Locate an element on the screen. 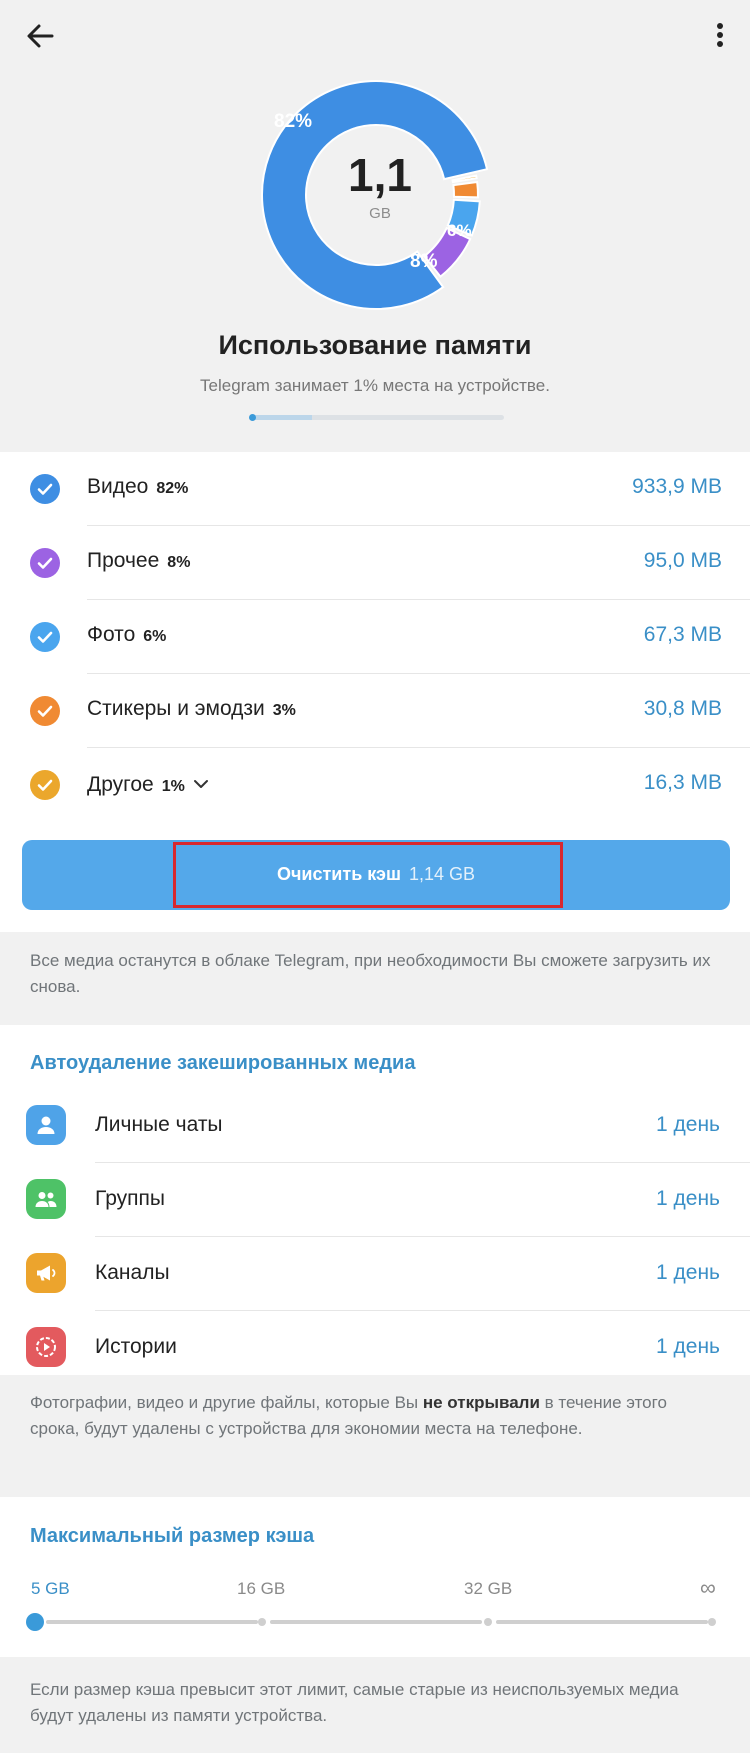 Image resolution: width=750 pixels, height=1753 pixels. storage-percent: 8% is located at coordinates (179, 562).